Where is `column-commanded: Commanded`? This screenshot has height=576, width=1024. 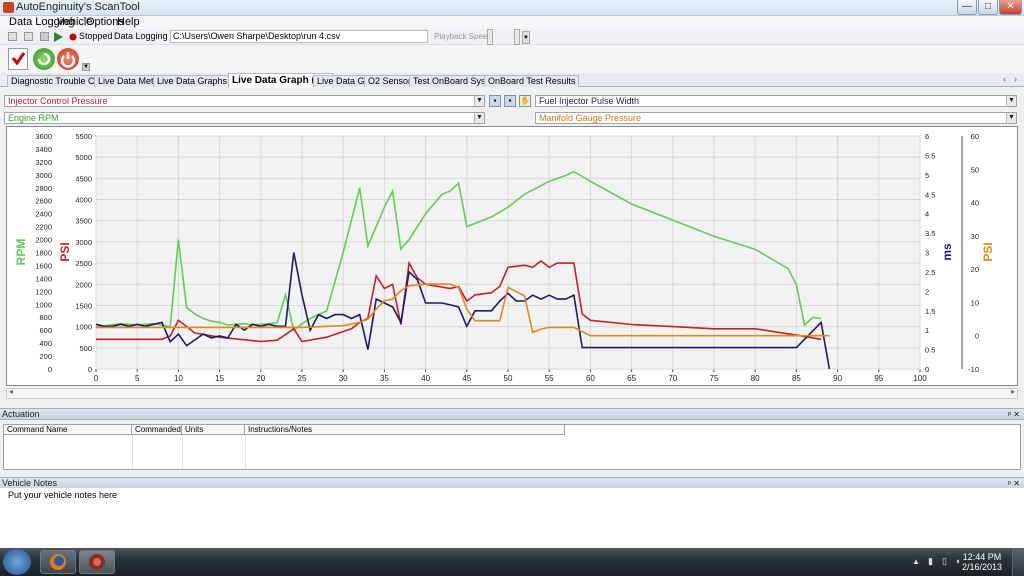
column-commanded: Commanded is located at coordinates (157, 430).